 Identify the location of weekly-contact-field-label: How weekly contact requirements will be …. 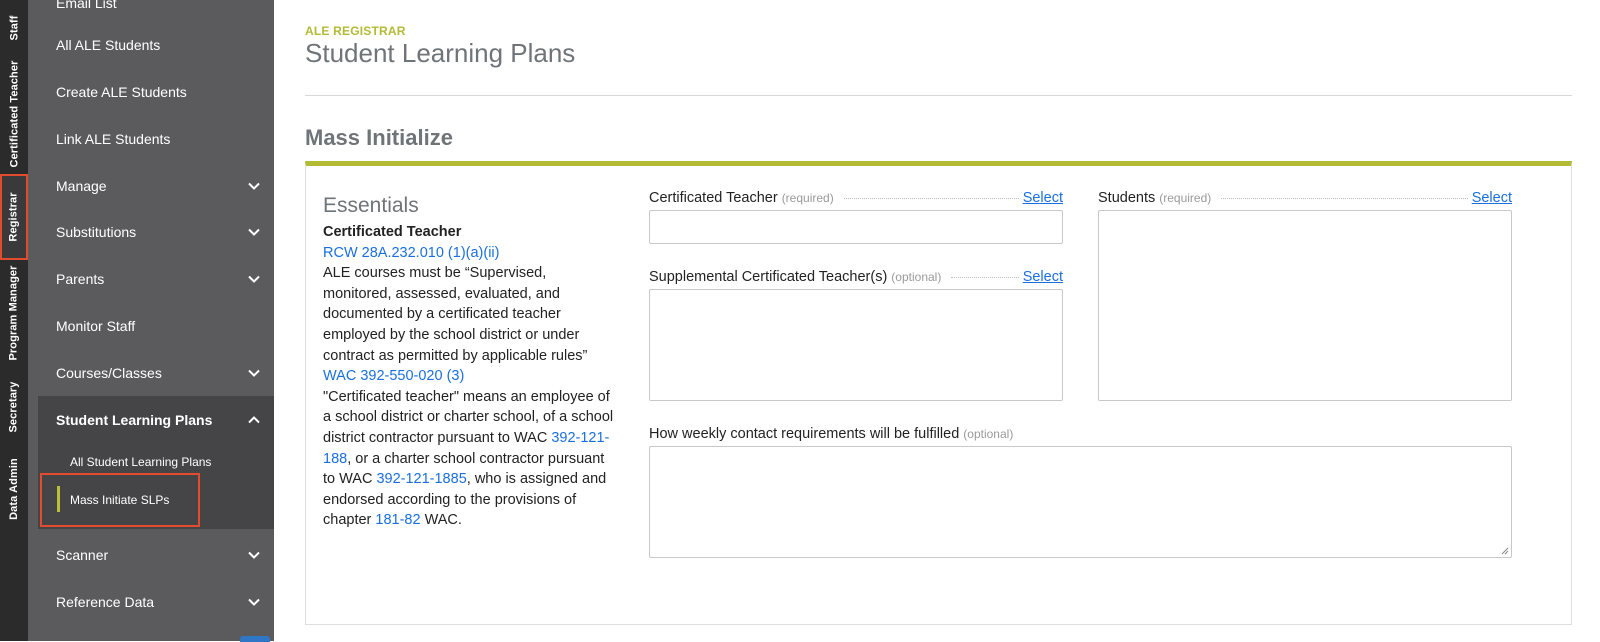
(831, 434).